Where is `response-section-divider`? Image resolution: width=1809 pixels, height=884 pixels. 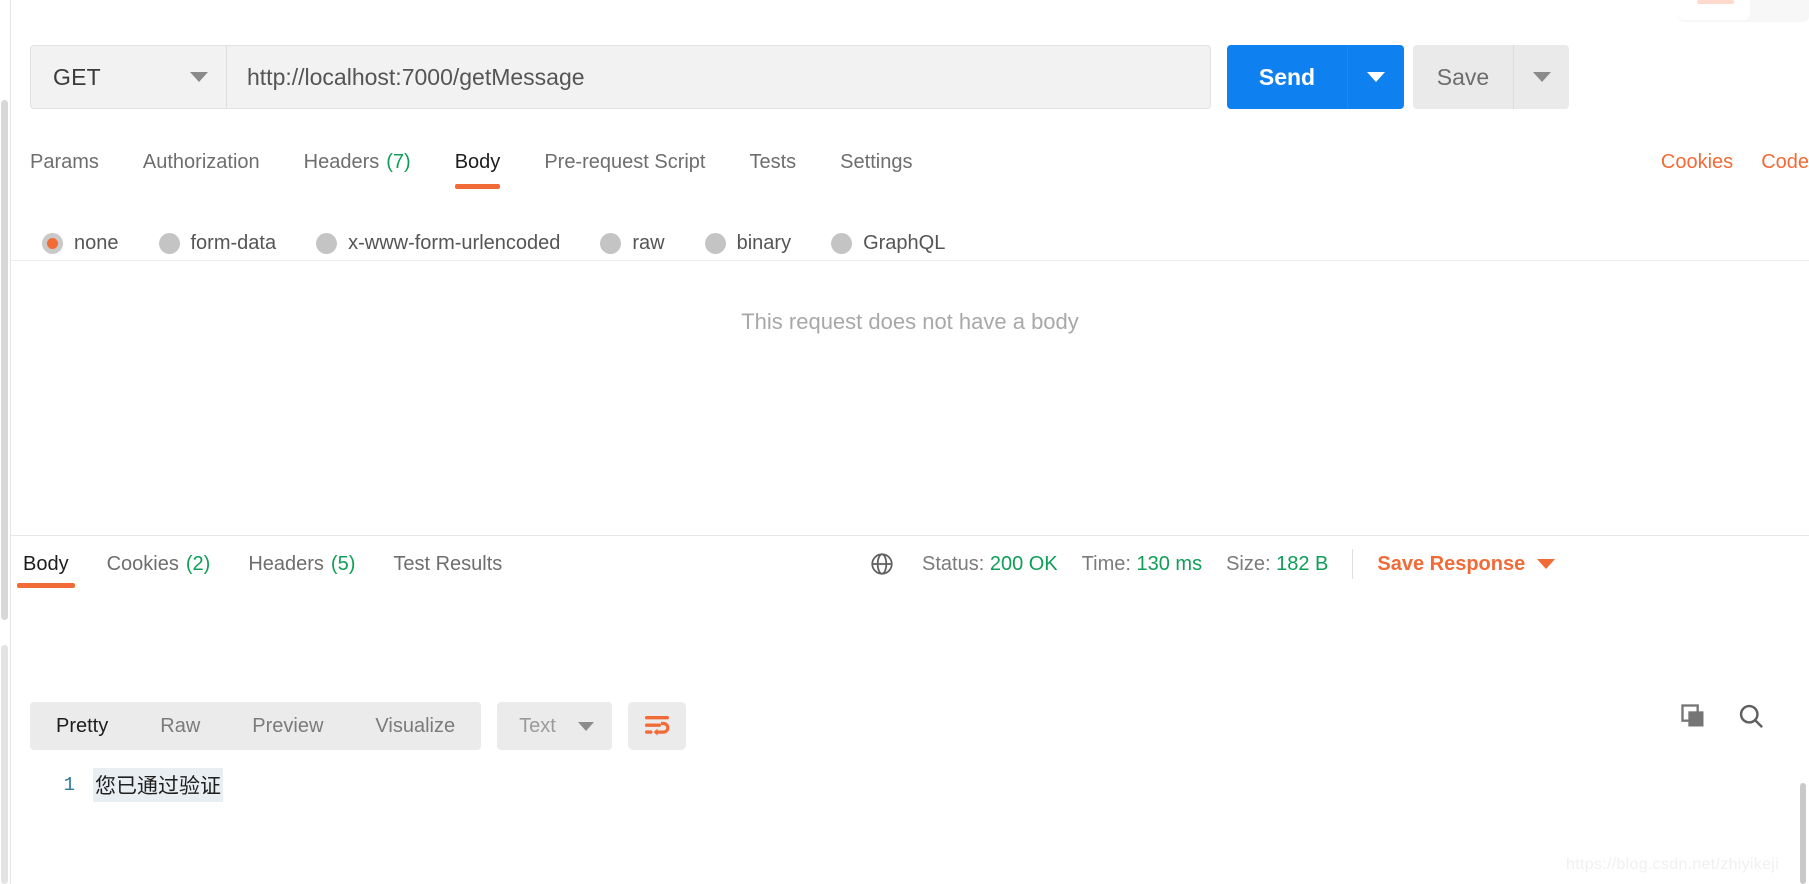
response-section-divider is located at coordinates (910, 535).